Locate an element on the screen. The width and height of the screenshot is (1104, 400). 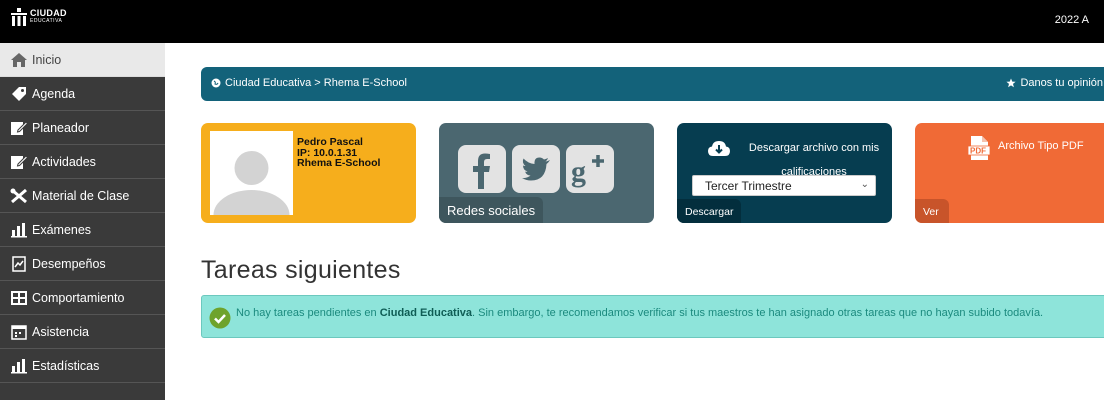
sidebar-item-examenes: Exámenes is located at coordinates (82, 230).